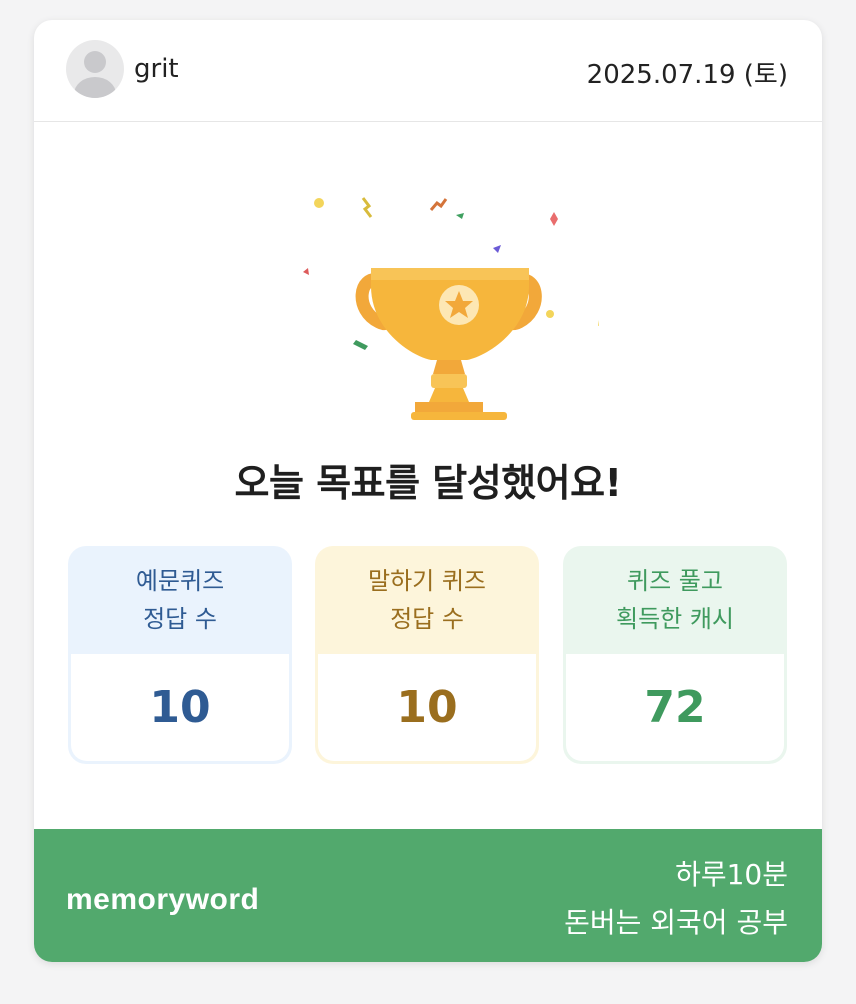 The height and width of the screenshot is (1004, 856). Describe the element at coordinates (180, 581) in the screenshot. I see `stat-label-line1: 예문퀴즈` at that location.